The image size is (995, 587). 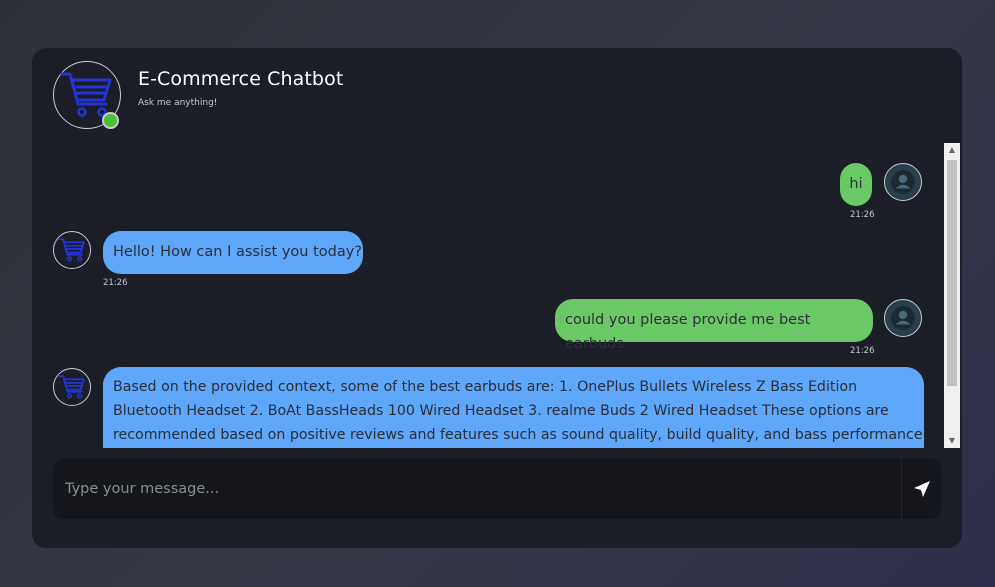 What do you see at coordinates (477, 489) in the screenshot?
I see `message-input` at bounding box center [477, 489].